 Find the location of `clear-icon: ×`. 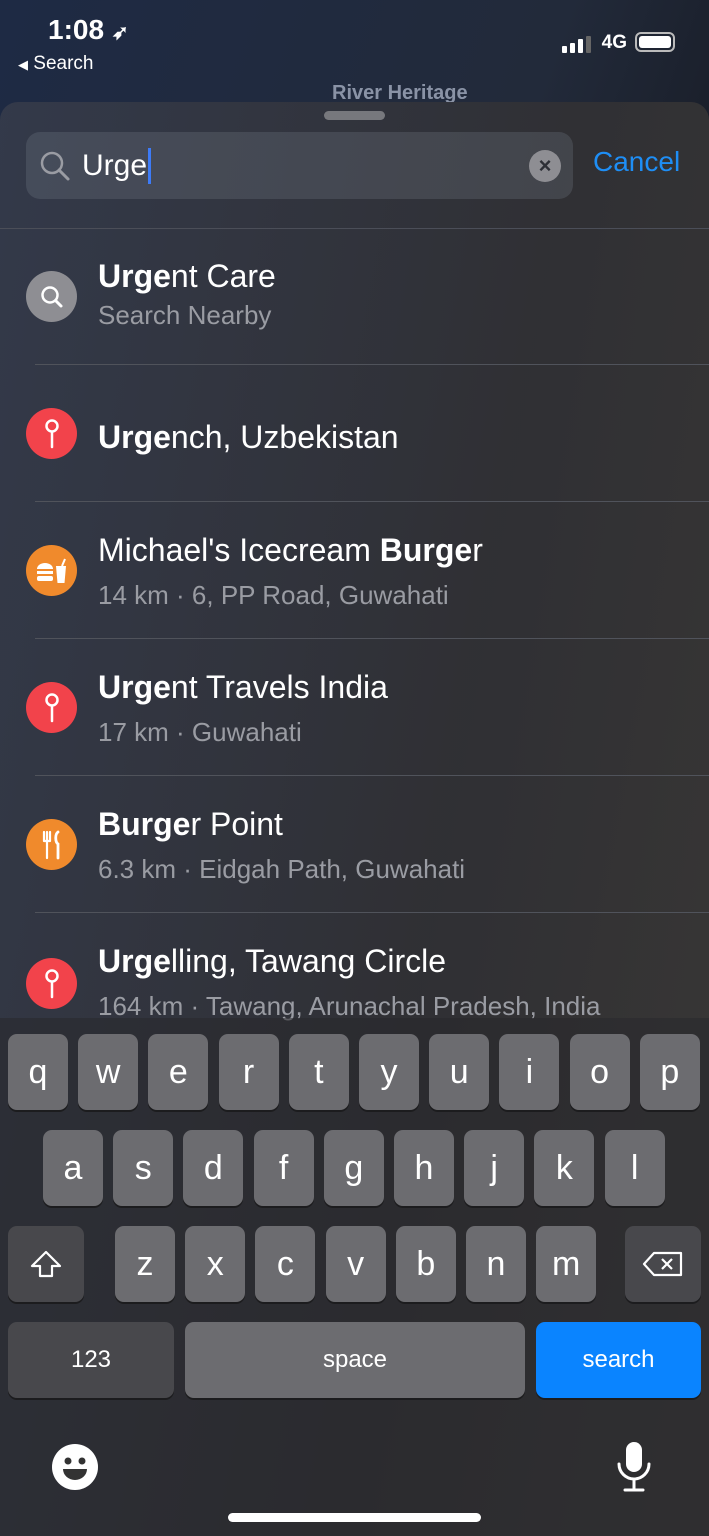

clear-icon: × is located at coordinates (545, 166).